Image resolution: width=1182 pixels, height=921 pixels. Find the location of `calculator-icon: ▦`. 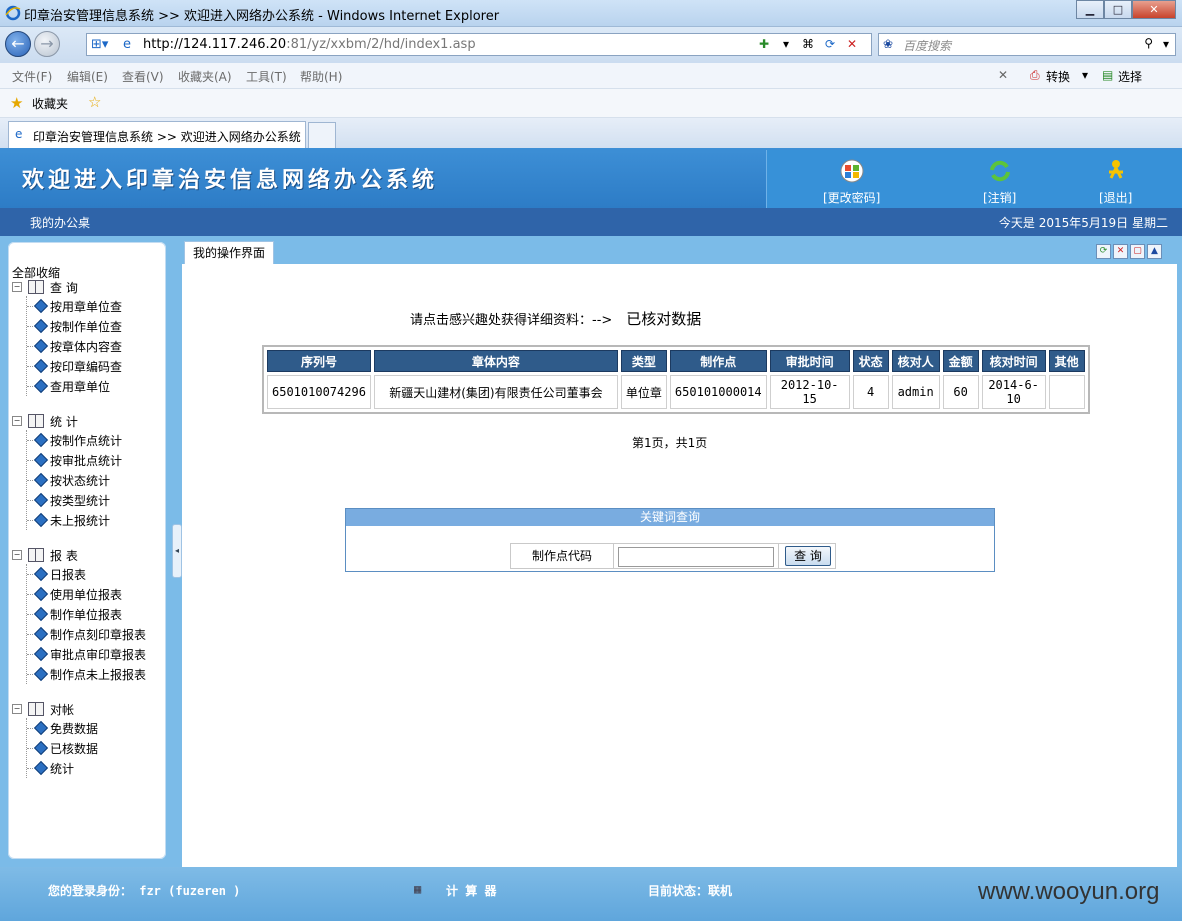

calculator-icon: ▦ is located at coordinates (417, 889).